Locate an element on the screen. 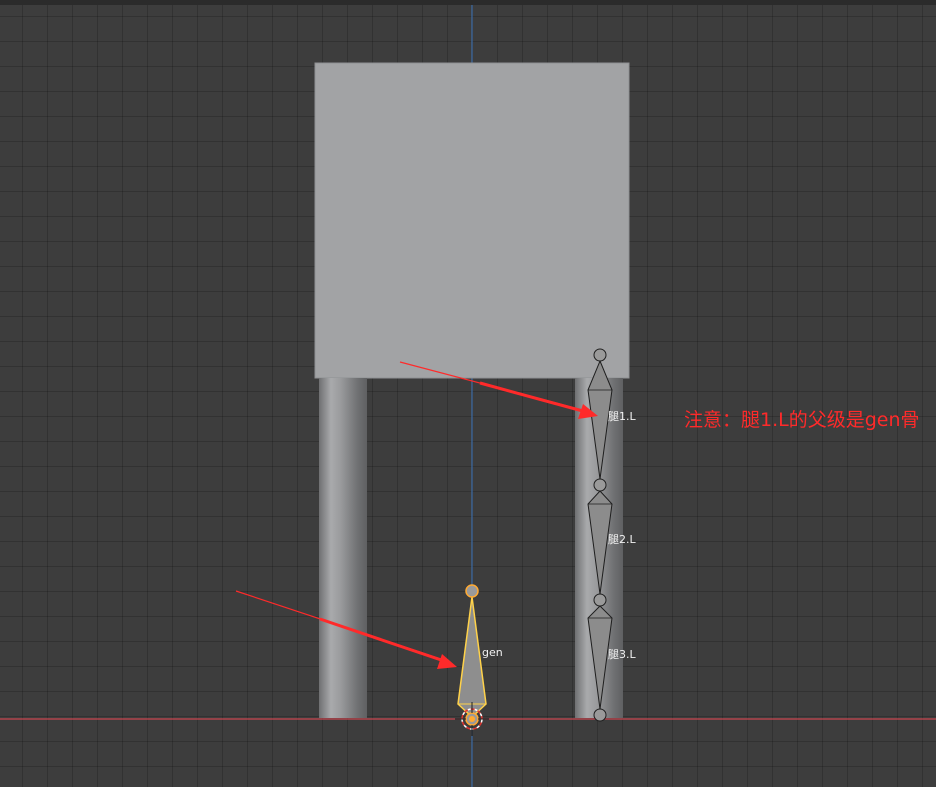  annotation-note: 注意：腿1.L的父级是gen骨 is located at coordinates (802, 420).